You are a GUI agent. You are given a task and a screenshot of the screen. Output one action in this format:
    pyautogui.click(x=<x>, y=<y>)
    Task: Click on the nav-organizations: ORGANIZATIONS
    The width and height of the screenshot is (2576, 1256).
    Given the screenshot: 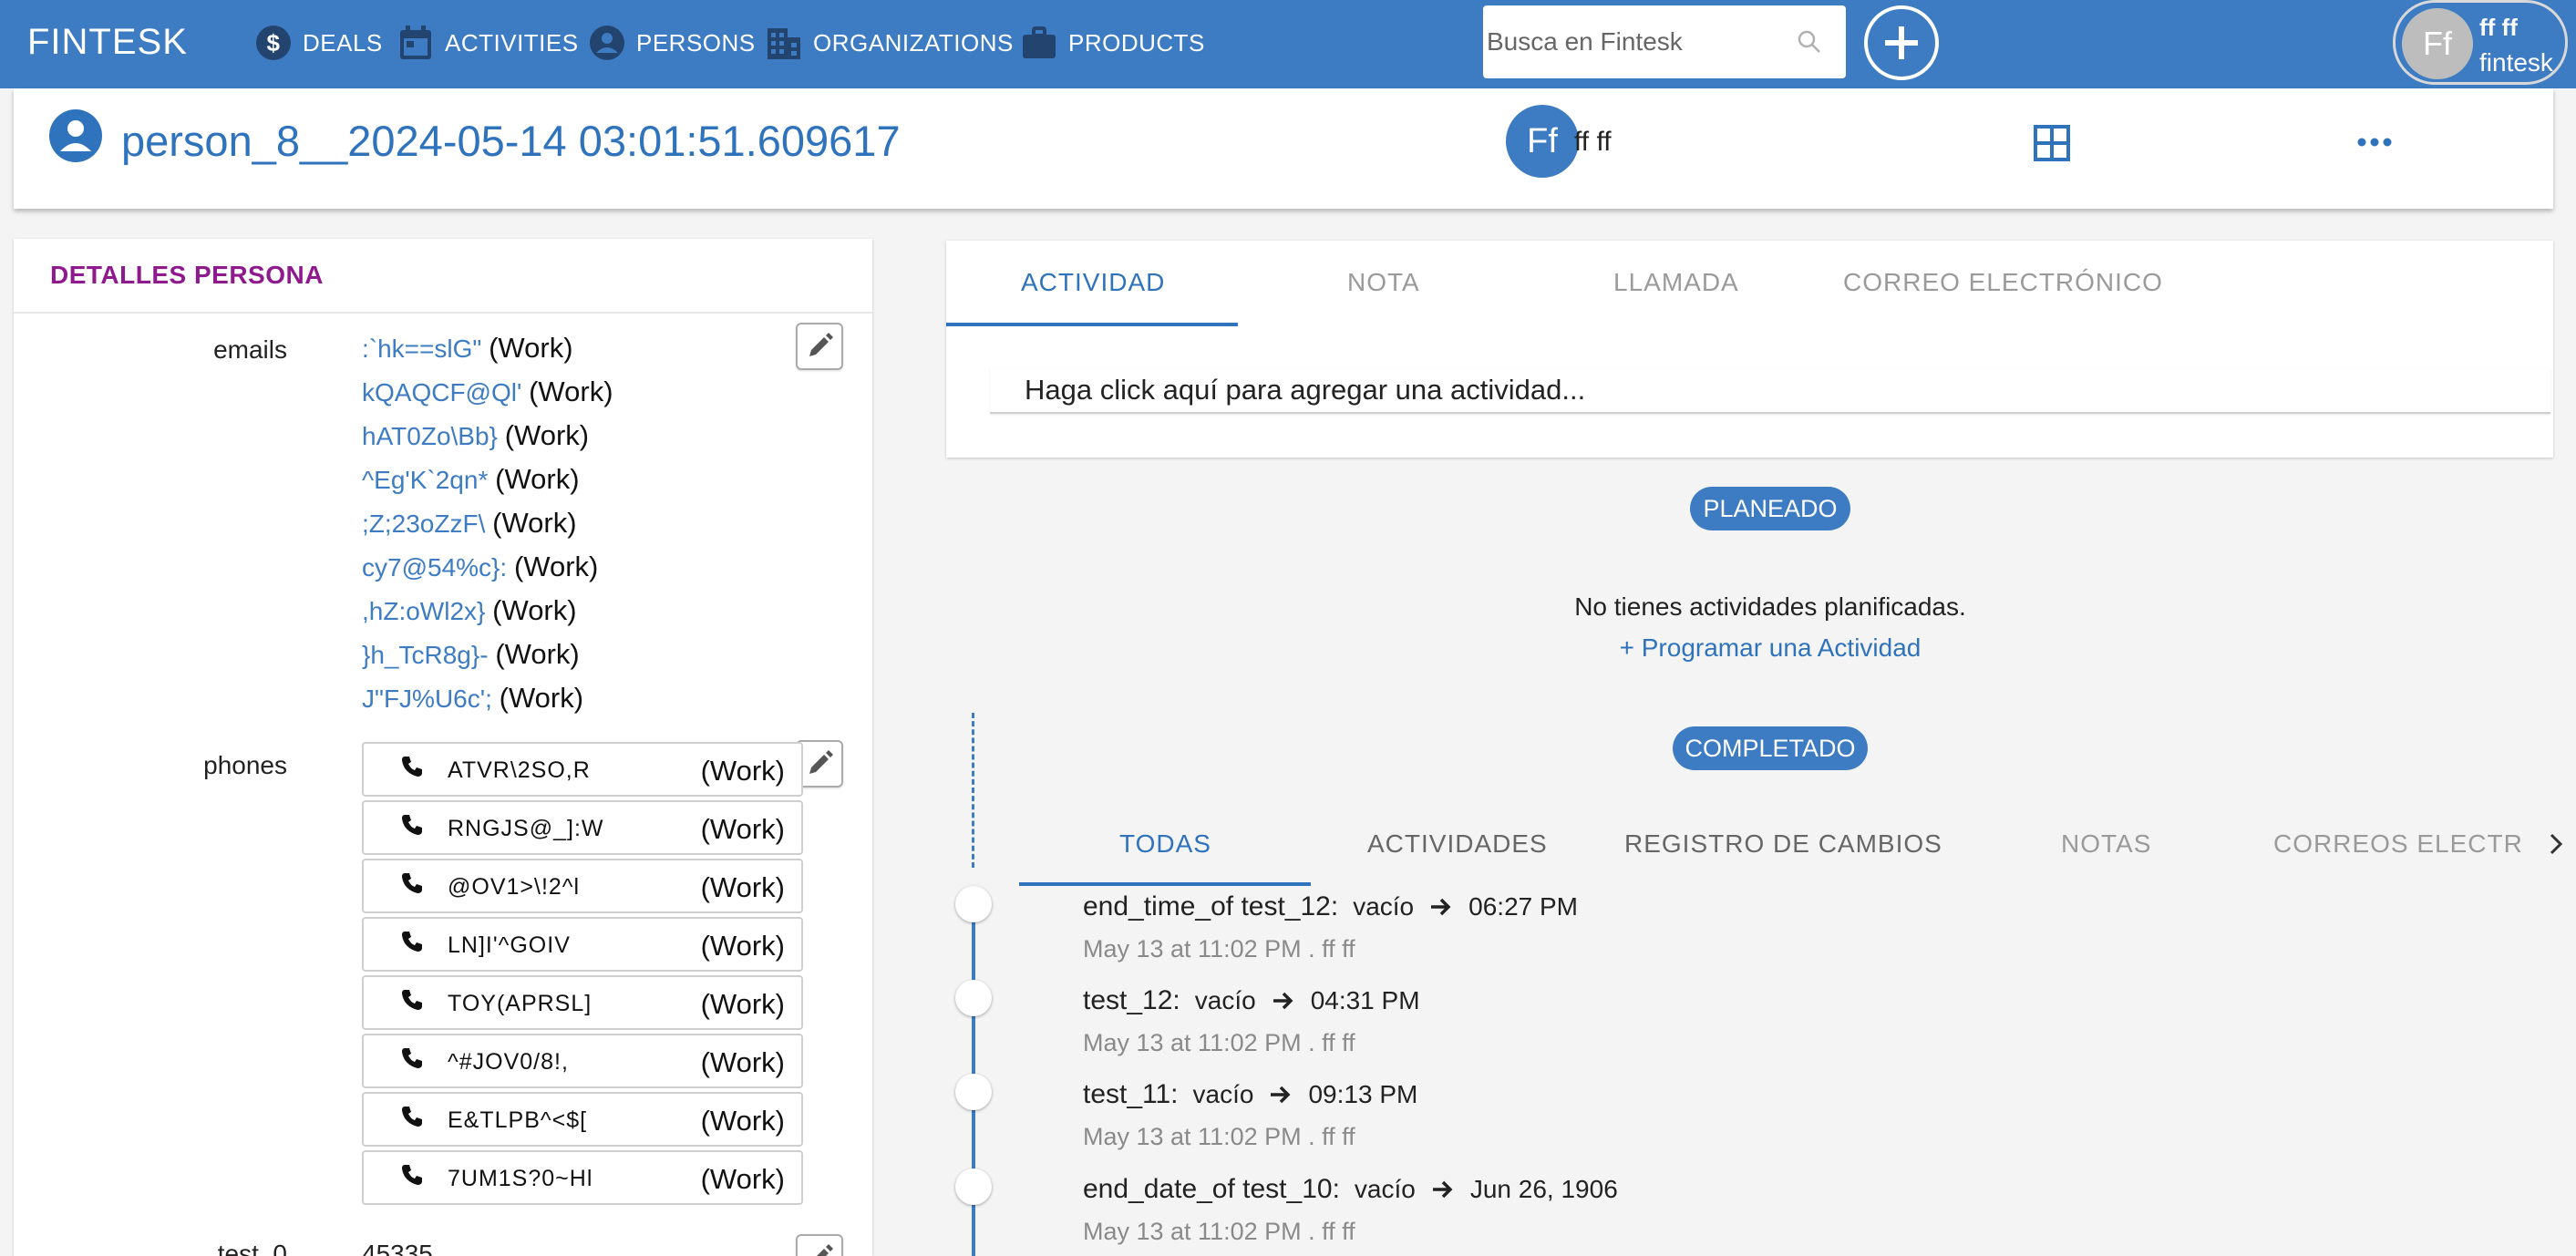 What is the action you would take?
    pyautogui.click(x=890, y=43)
    